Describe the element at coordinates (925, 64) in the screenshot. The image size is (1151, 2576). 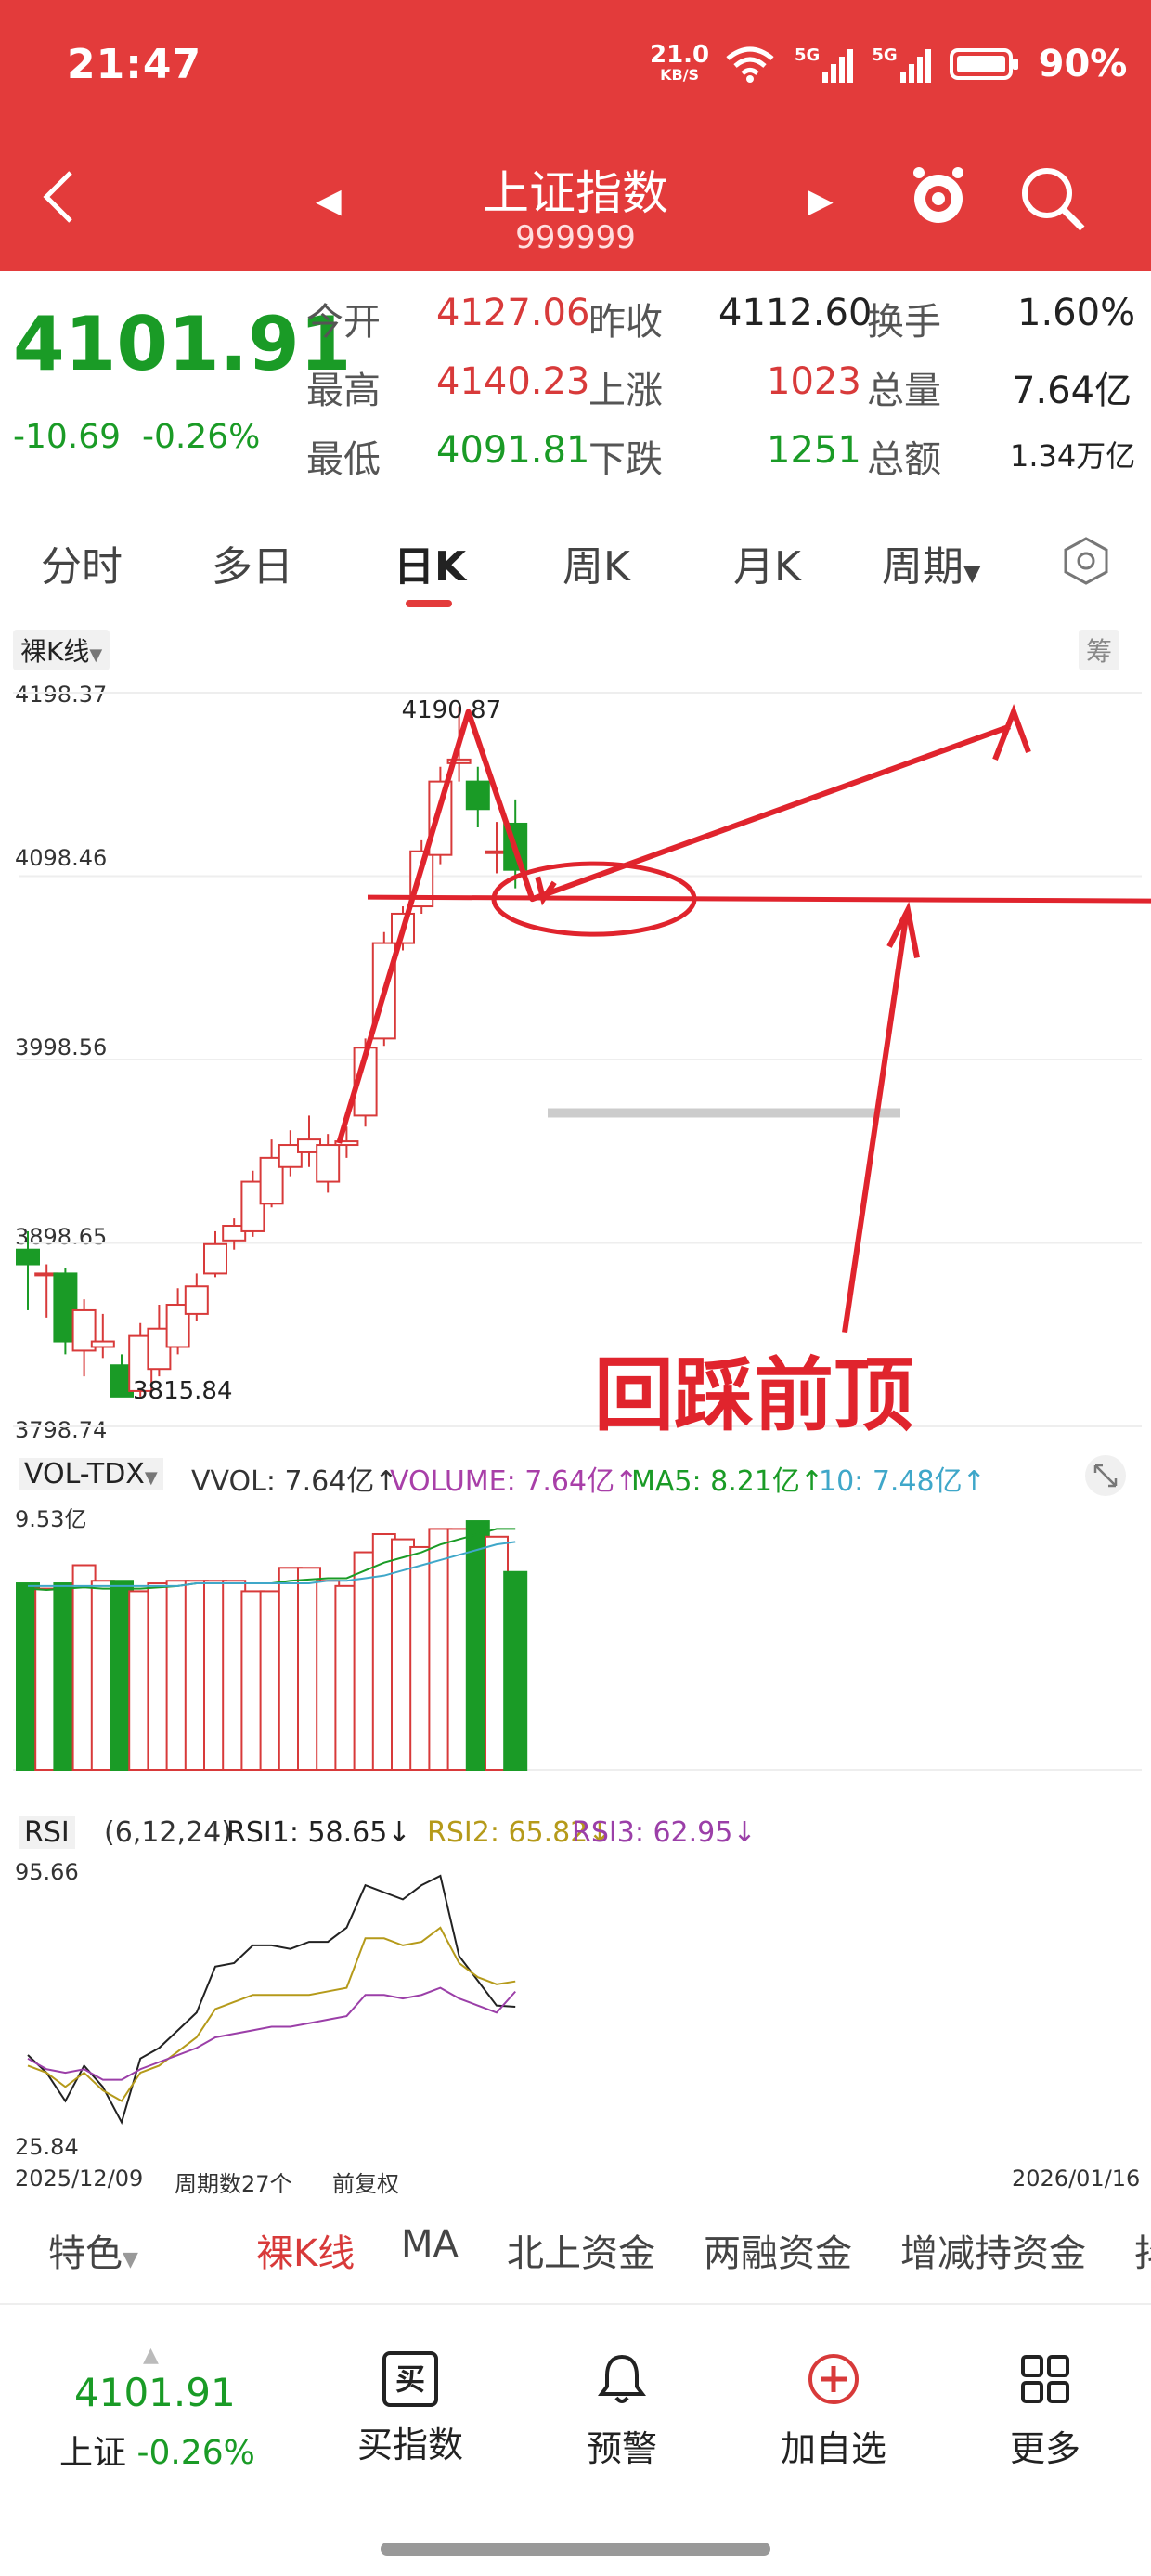
I see `status-icons: 5G 5G 90%` at that location.